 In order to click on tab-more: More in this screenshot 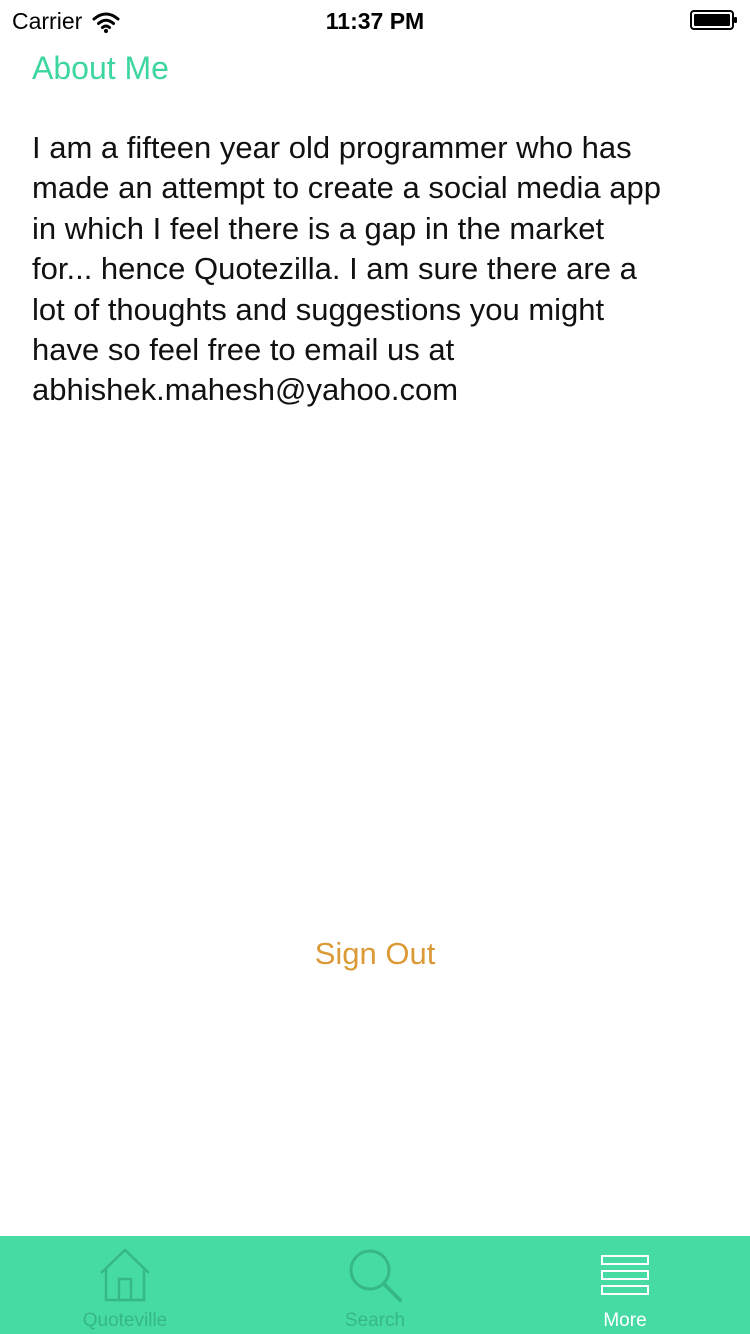, I will do `click(625, 1285)`.